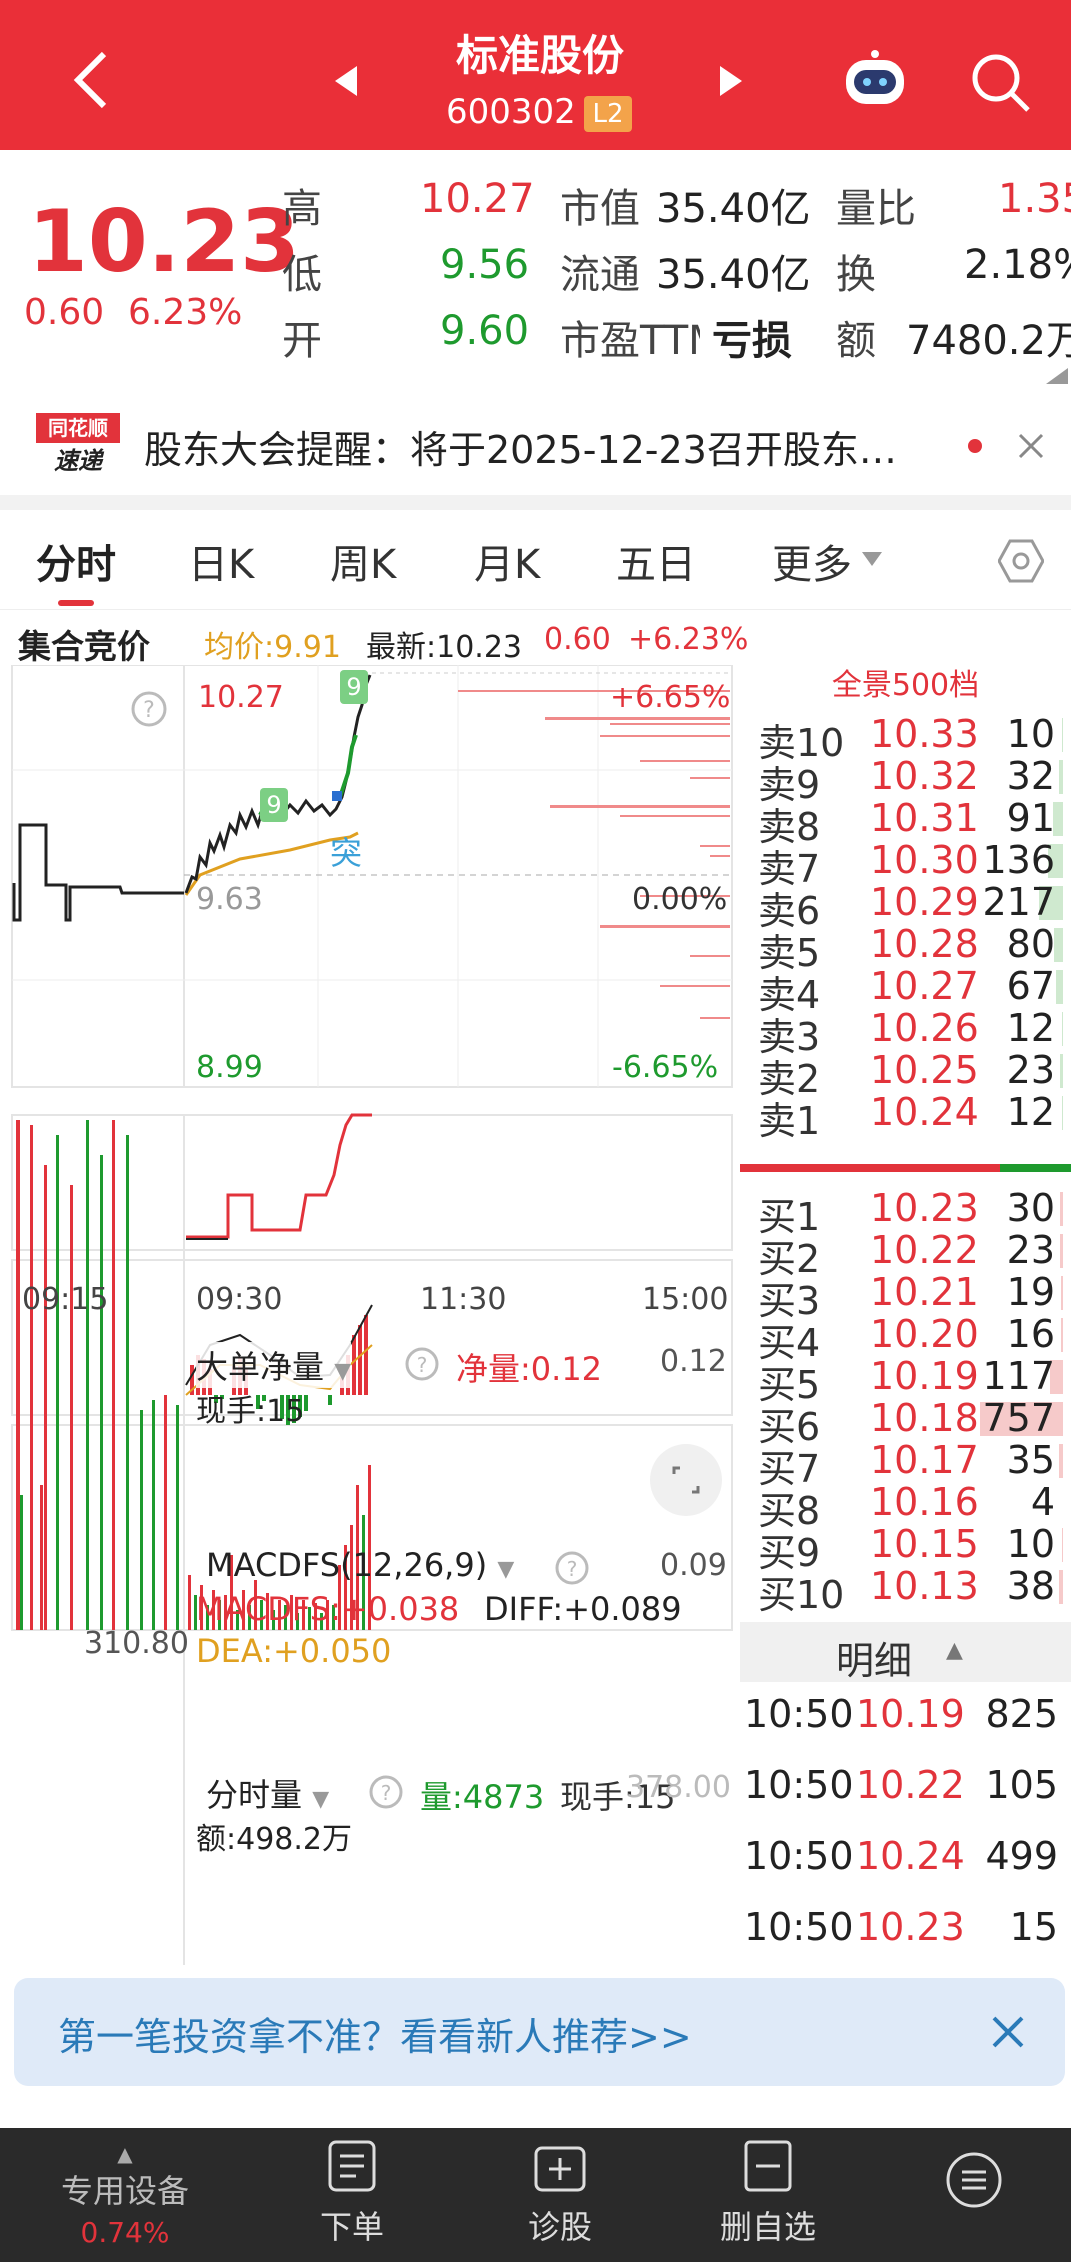 Image resolution: width=1071 pixels, height=2262 pixels. Describe the element at coordinates (910, 738) in the screenshot. I see `ask-row: 卖10 10.33 10` at that location.